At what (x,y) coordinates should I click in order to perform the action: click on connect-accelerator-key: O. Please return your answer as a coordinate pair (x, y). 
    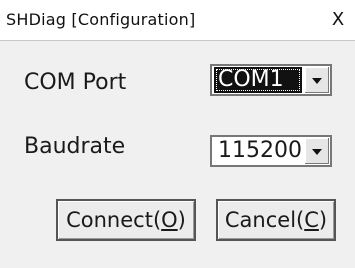
    Looking at the image, I should click on (169, 220).